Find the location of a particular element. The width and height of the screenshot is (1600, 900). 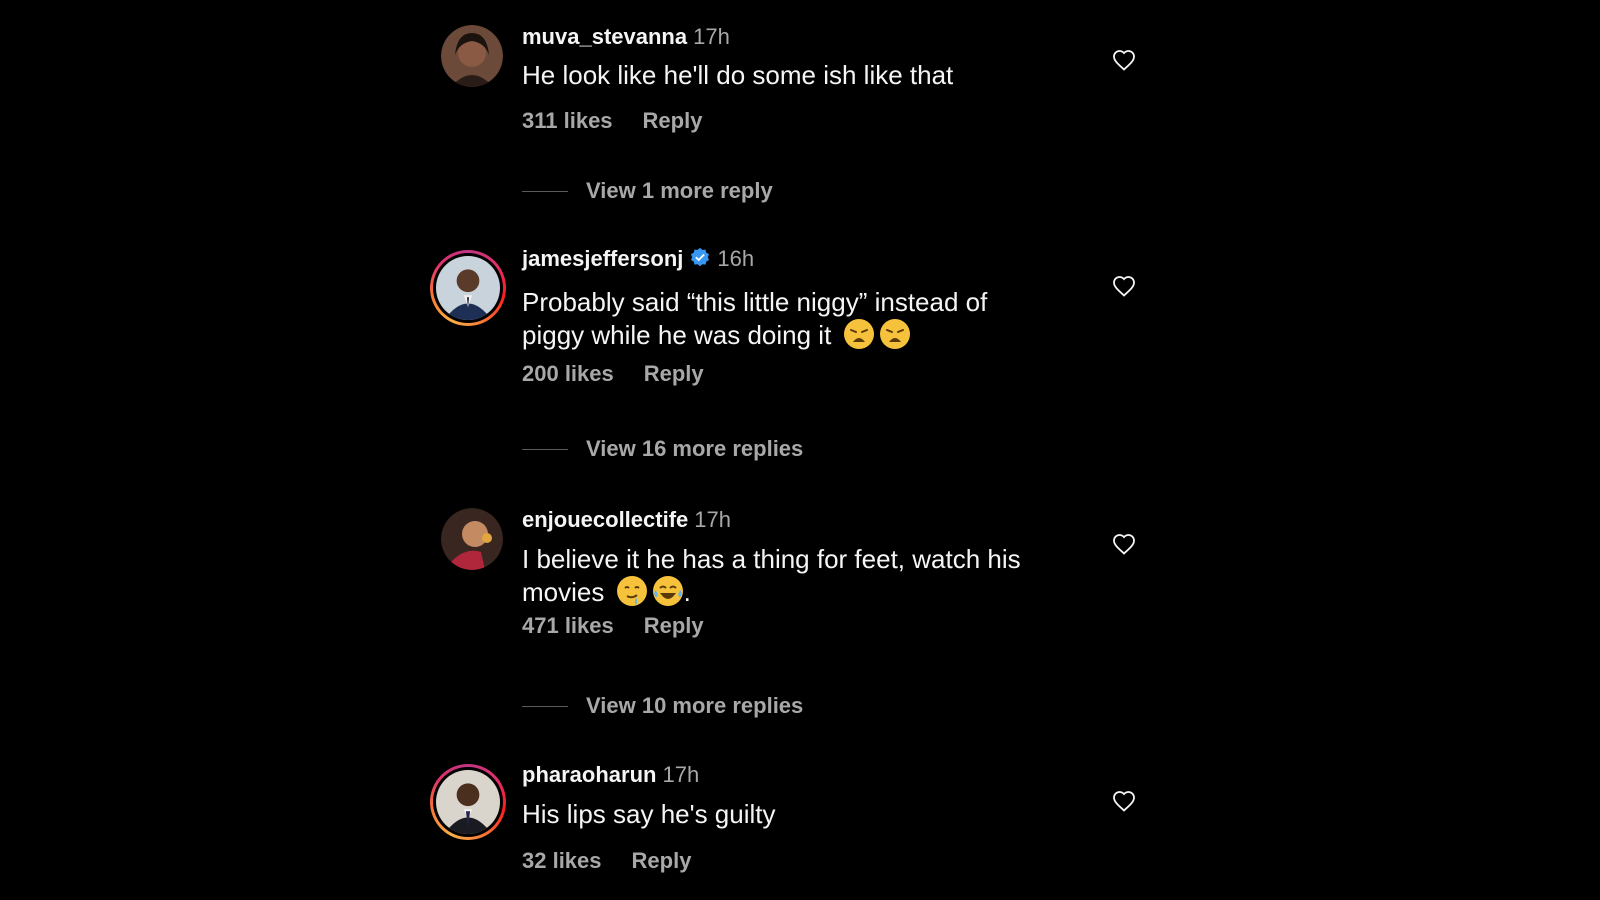

comment-header: enjouecollectife 17h is located at coordinates (626, 520).